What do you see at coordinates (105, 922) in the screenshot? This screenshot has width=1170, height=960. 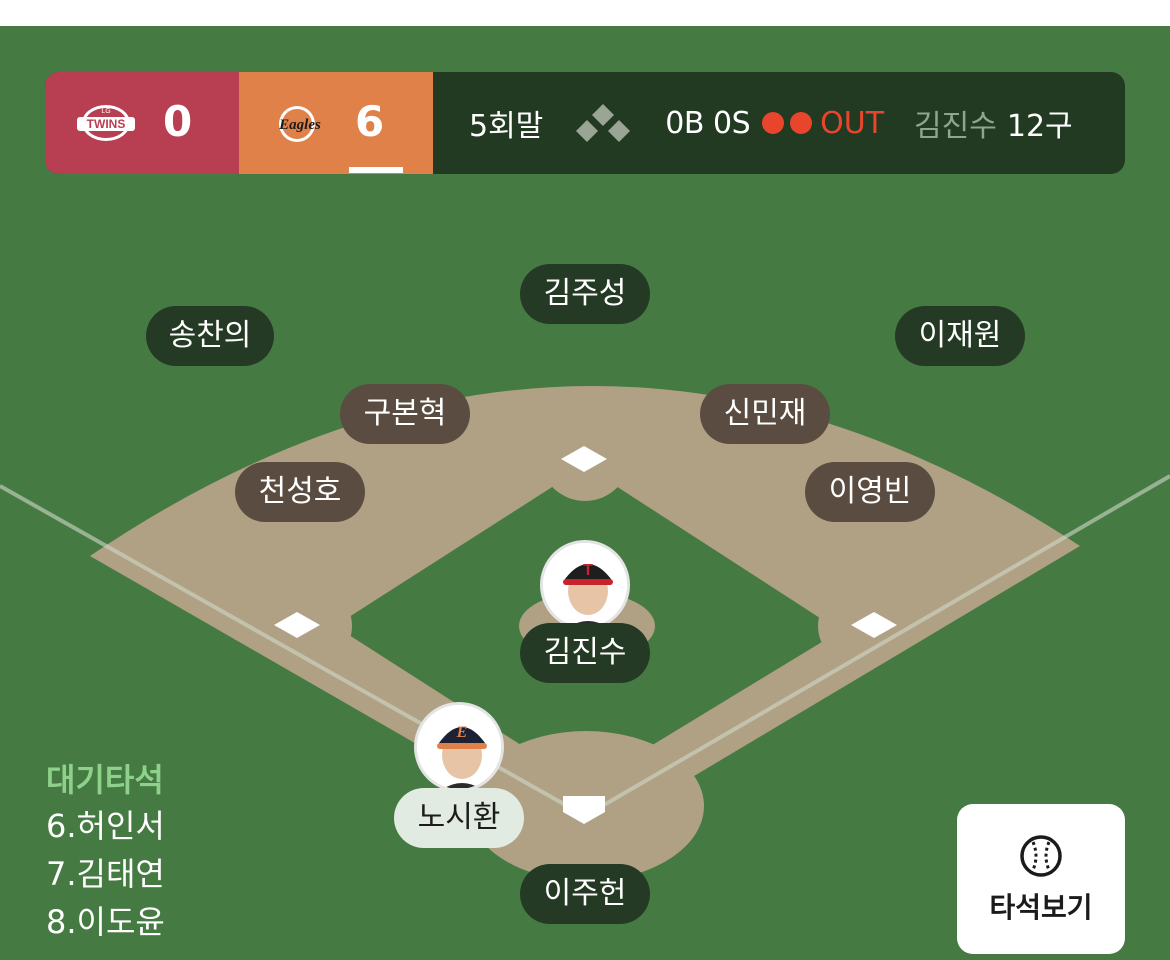 I see `on-deck-item: 8.이도윤` at bounding box center [105, 922].